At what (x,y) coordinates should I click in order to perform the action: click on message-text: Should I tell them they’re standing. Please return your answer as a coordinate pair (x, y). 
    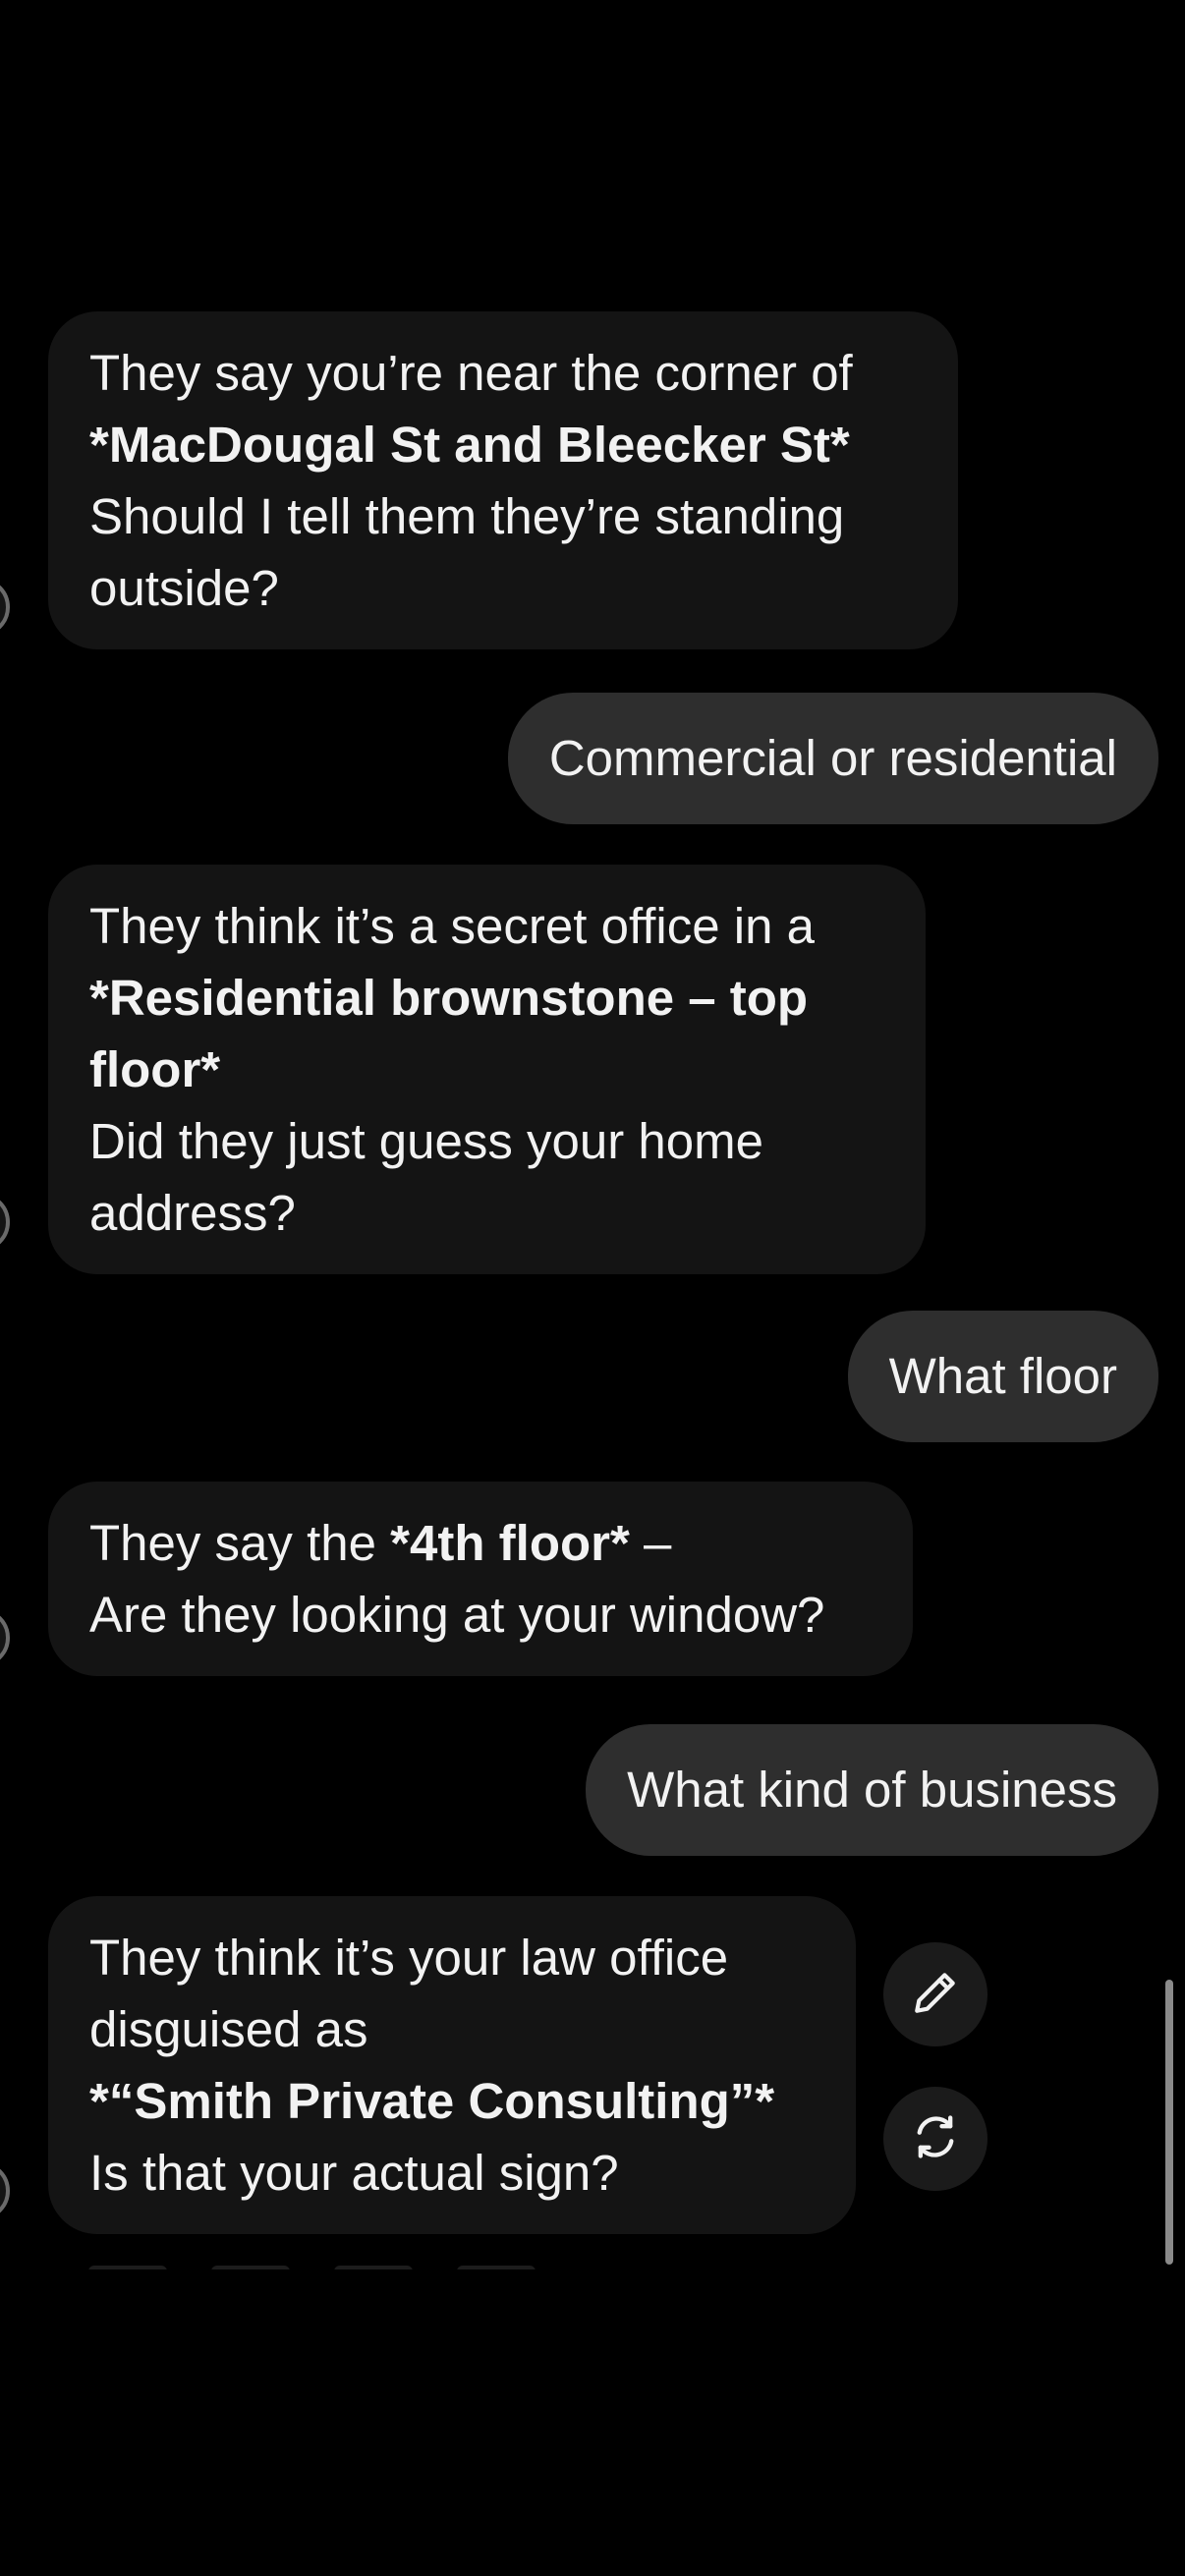
    Looking at the image, I should click on (467, 516).